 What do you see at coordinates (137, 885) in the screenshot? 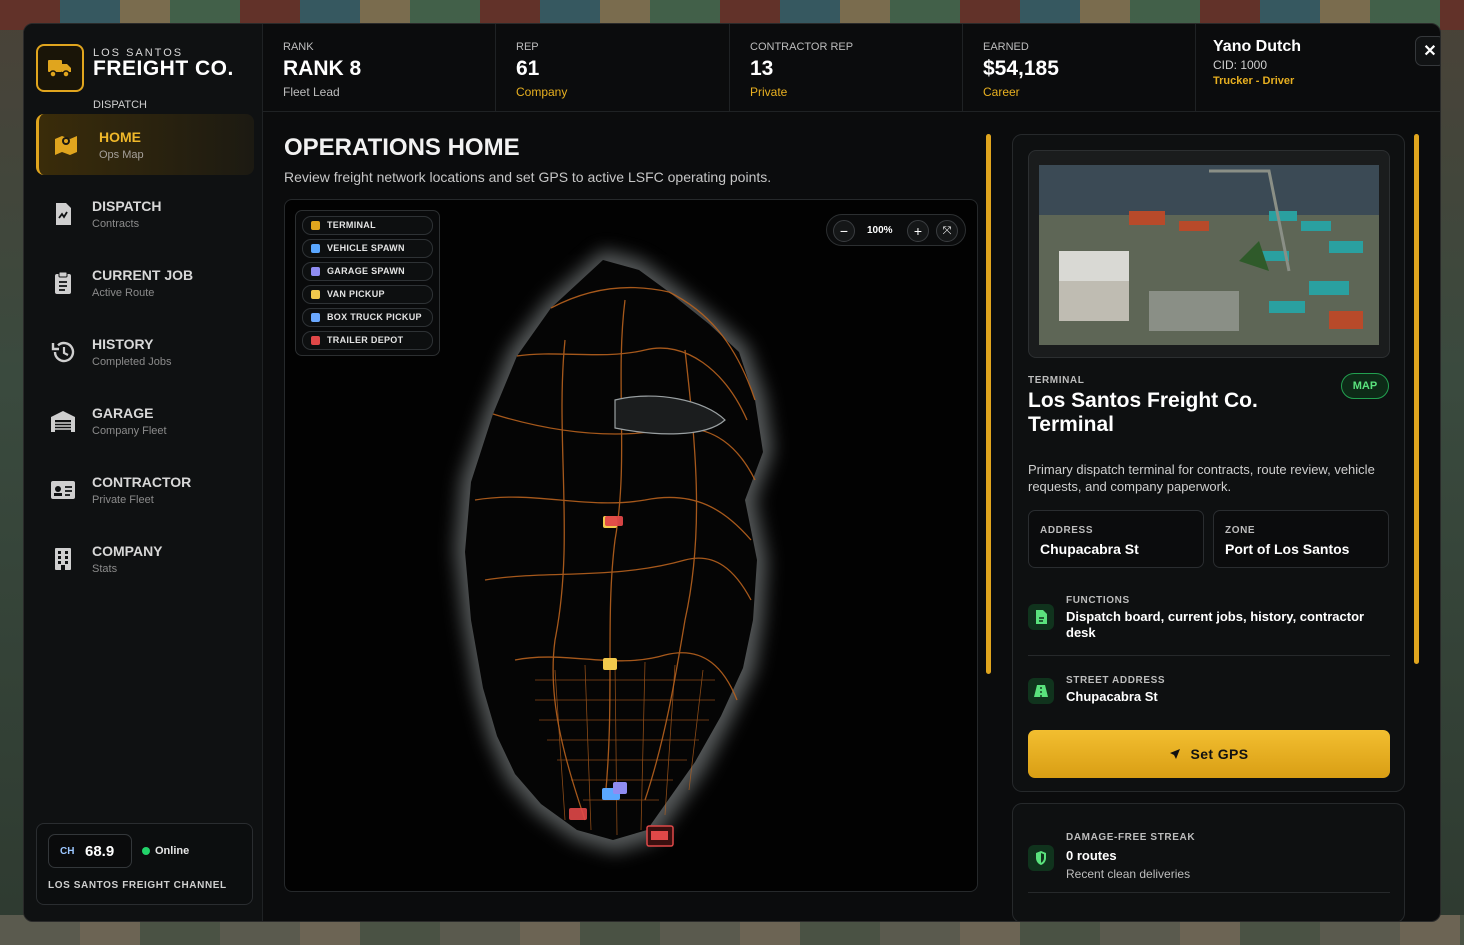
I see `channel-name: LOS SANTOS FREIGHT CHANNEL` at bounding box center [137, 885].